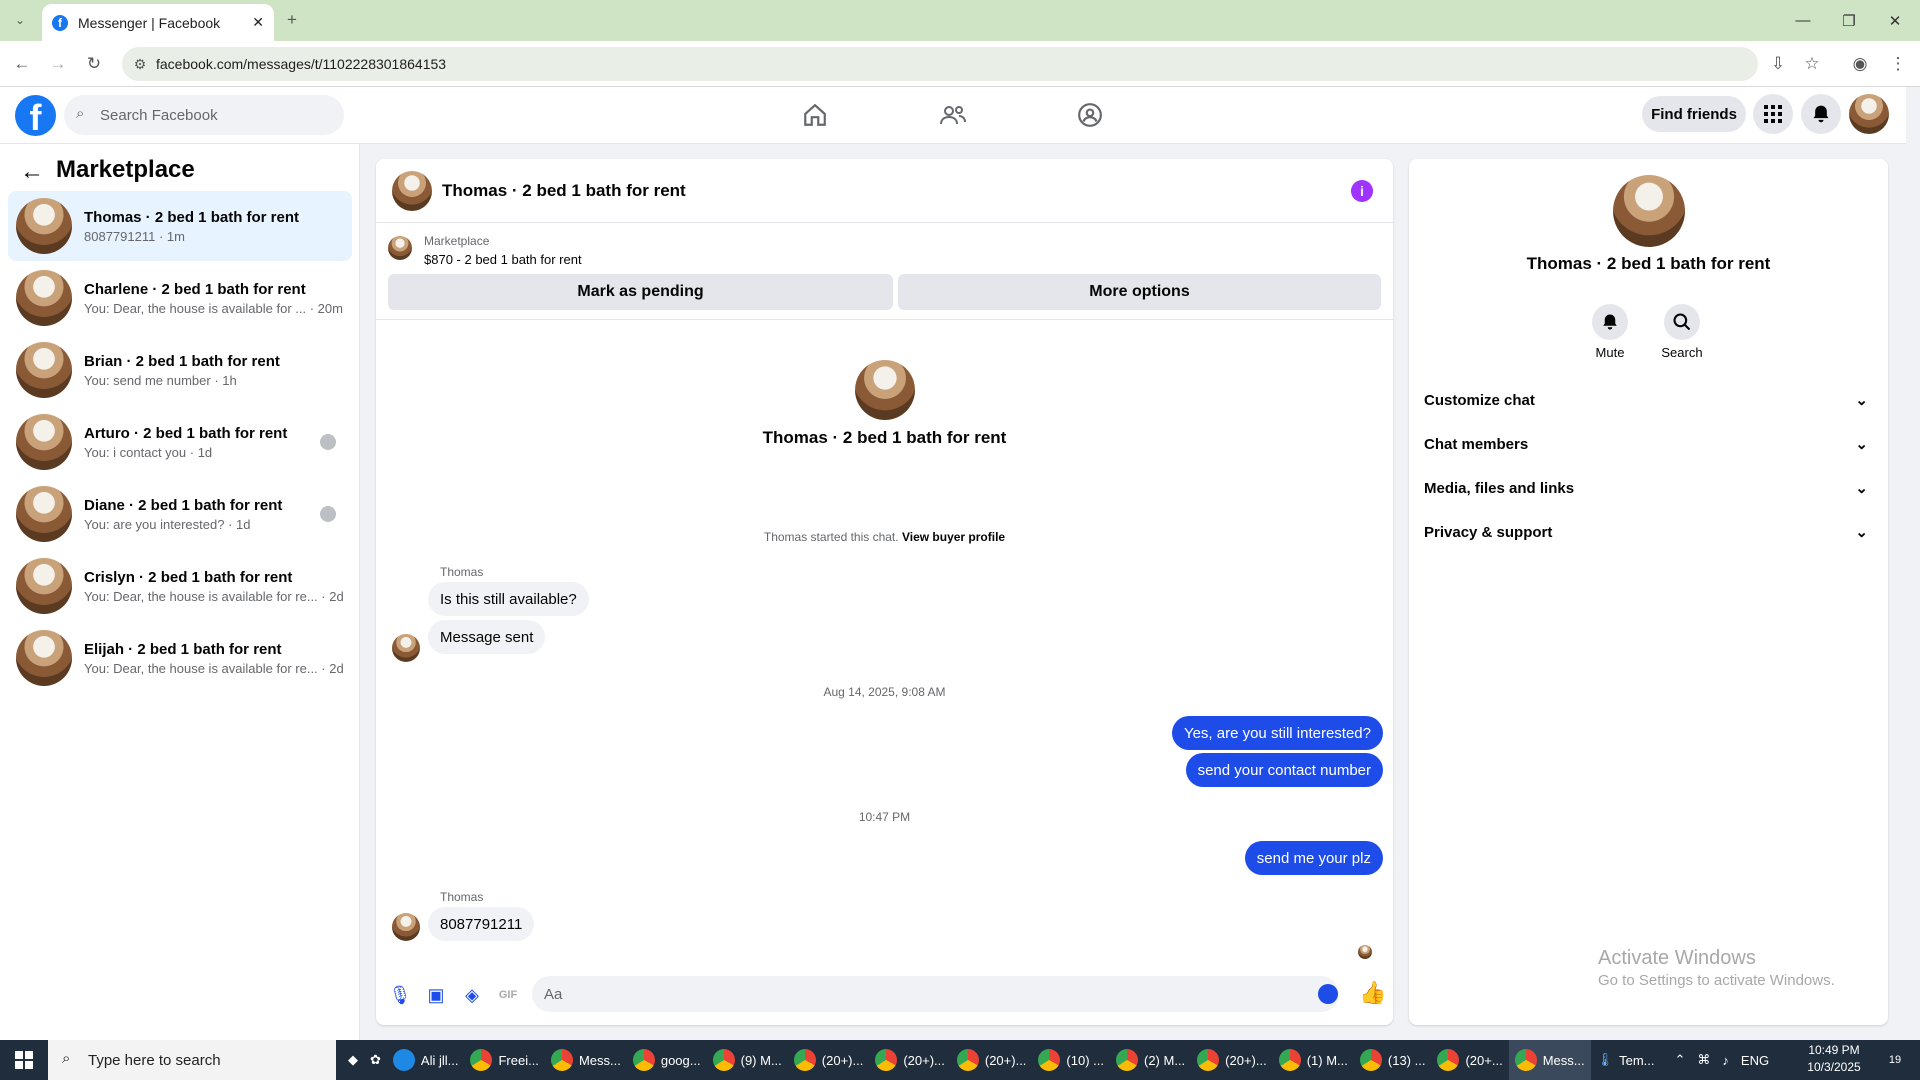 The image size is (1920, 1080). I want to click on edge-icon, so click(403, 1060).